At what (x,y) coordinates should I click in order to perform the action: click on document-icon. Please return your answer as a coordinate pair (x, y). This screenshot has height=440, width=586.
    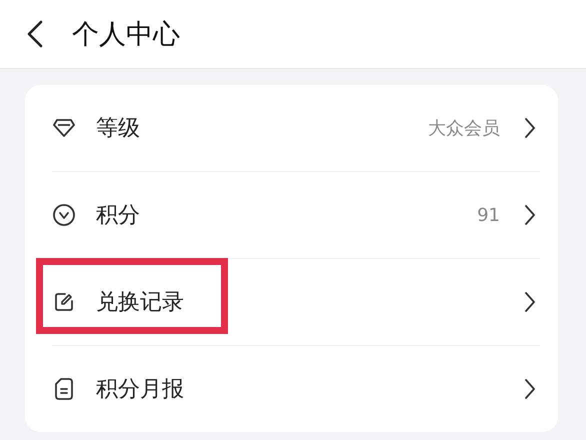
    Looking at the image, I should click on (64, 389).